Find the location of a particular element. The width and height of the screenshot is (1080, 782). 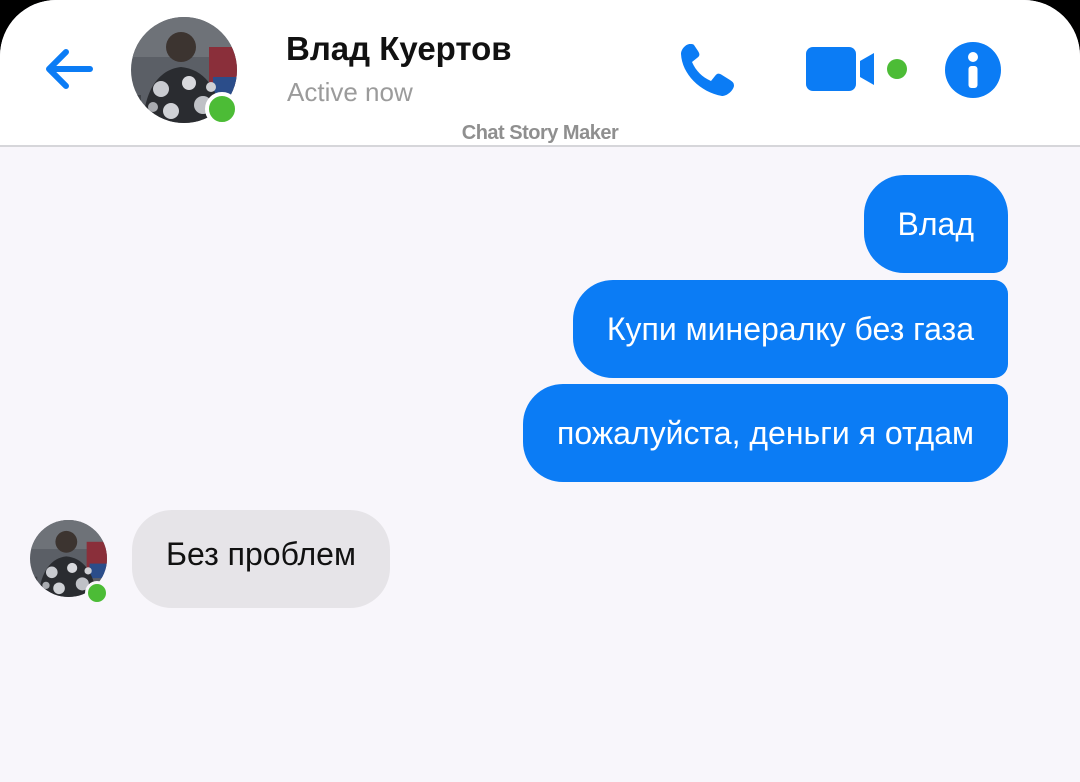

call-button is located at coordinates (708, 70).